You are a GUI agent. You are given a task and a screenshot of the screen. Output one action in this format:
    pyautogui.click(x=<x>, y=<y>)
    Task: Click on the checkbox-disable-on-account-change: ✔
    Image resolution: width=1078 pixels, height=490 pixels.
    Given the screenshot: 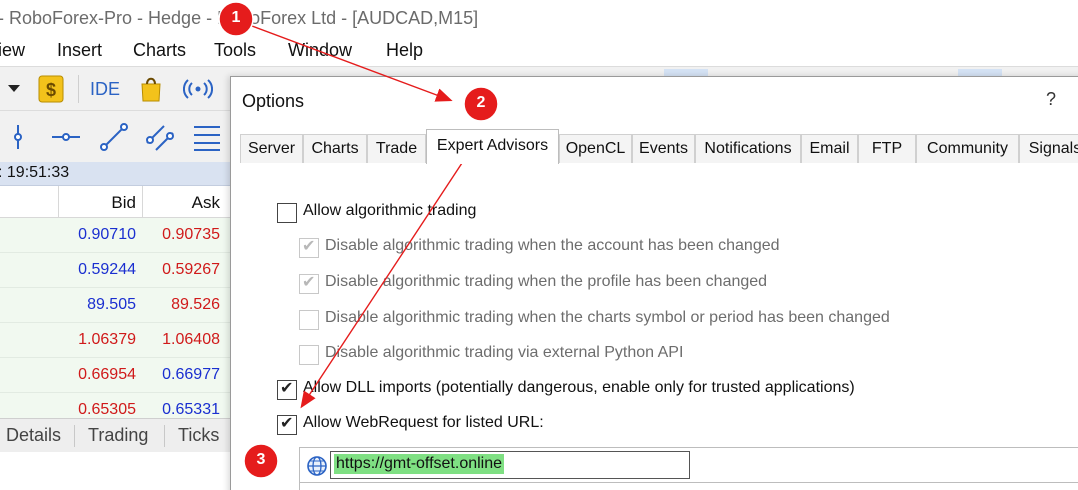 What is the action you would take?
    pyautogui.click(x=309, y=248)
    